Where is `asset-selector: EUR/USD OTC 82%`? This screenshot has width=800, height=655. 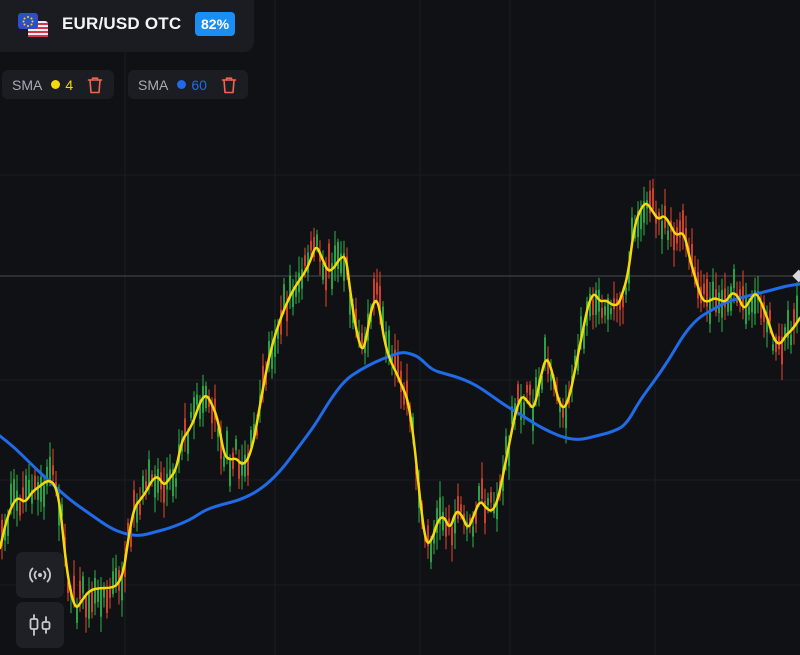
asset-selector: EUR/USD OTC 82% is located at coordinates (127, 26).